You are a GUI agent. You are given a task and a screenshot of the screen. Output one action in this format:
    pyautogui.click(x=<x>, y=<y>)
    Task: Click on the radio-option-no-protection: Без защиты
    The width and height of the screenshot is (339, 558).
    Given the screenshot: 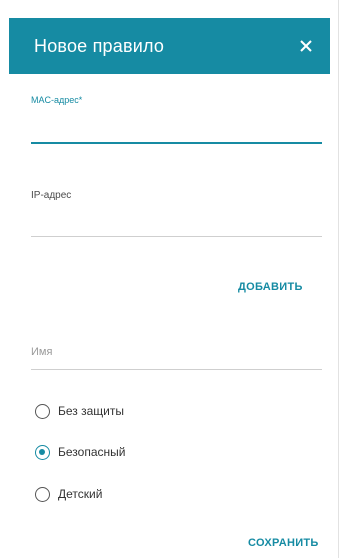 What is the action you would take?
    pyautogui.click(x=79, y=411)
    